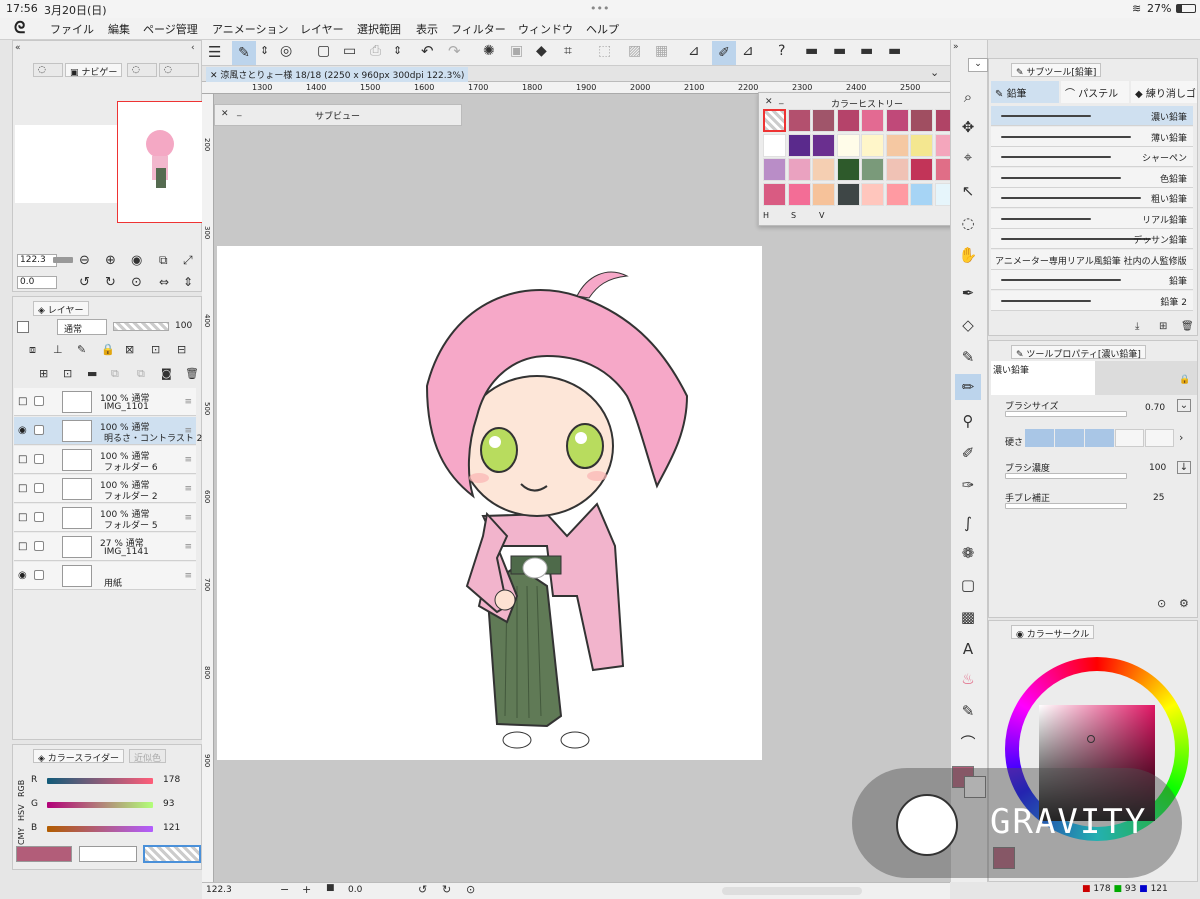  I want to click on fullscreen-icon: ⤢, so click(188, 260).